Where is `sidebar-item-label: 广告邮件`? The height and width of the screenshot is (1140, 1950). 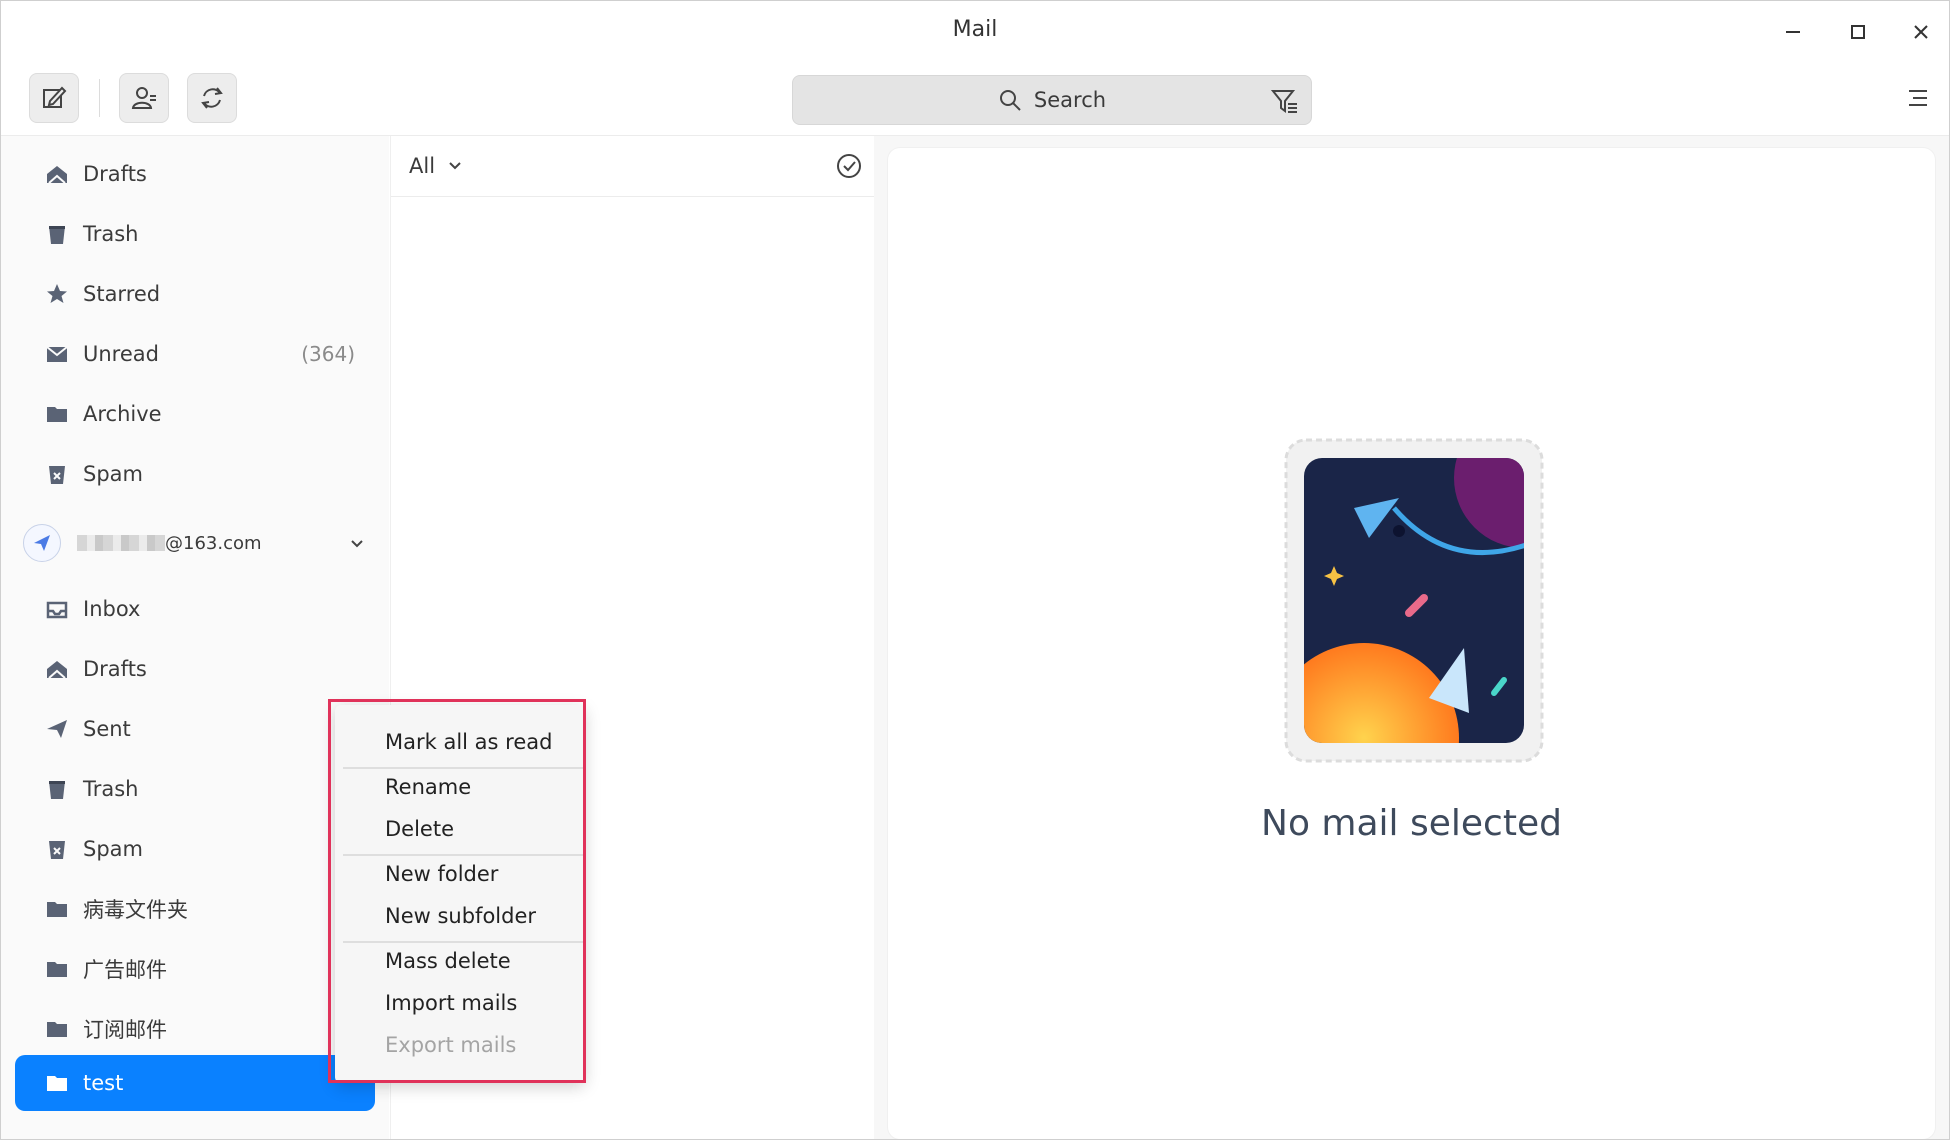 sidebar-item-label: 广告邮件 is located at coordinates (125, 970).